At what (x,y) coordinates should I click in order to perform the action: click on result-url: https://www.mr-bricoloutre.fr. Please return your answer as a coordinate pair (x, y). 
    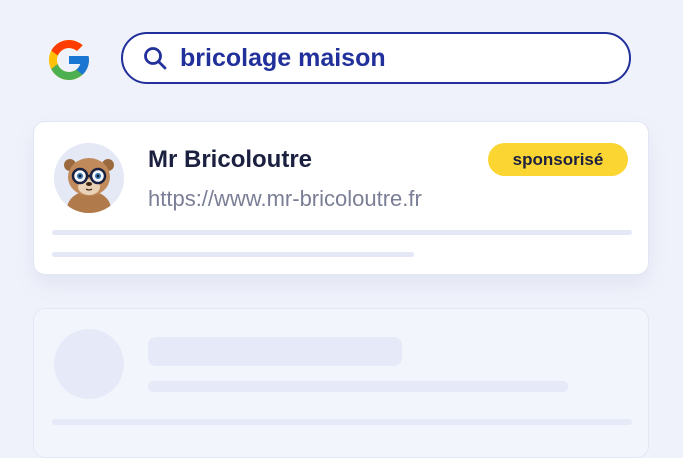
    Looking at the image, I should click on (285, 199).